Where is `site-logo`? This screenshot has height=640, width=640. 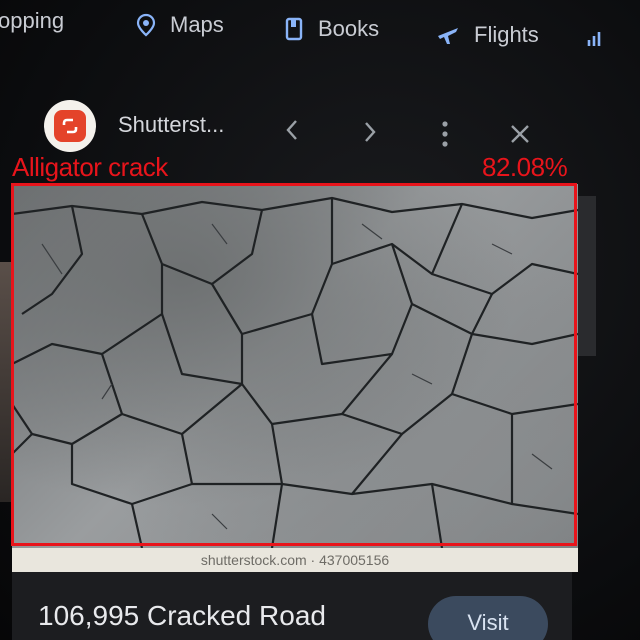 site-logo is located at coordinates (70, 126).